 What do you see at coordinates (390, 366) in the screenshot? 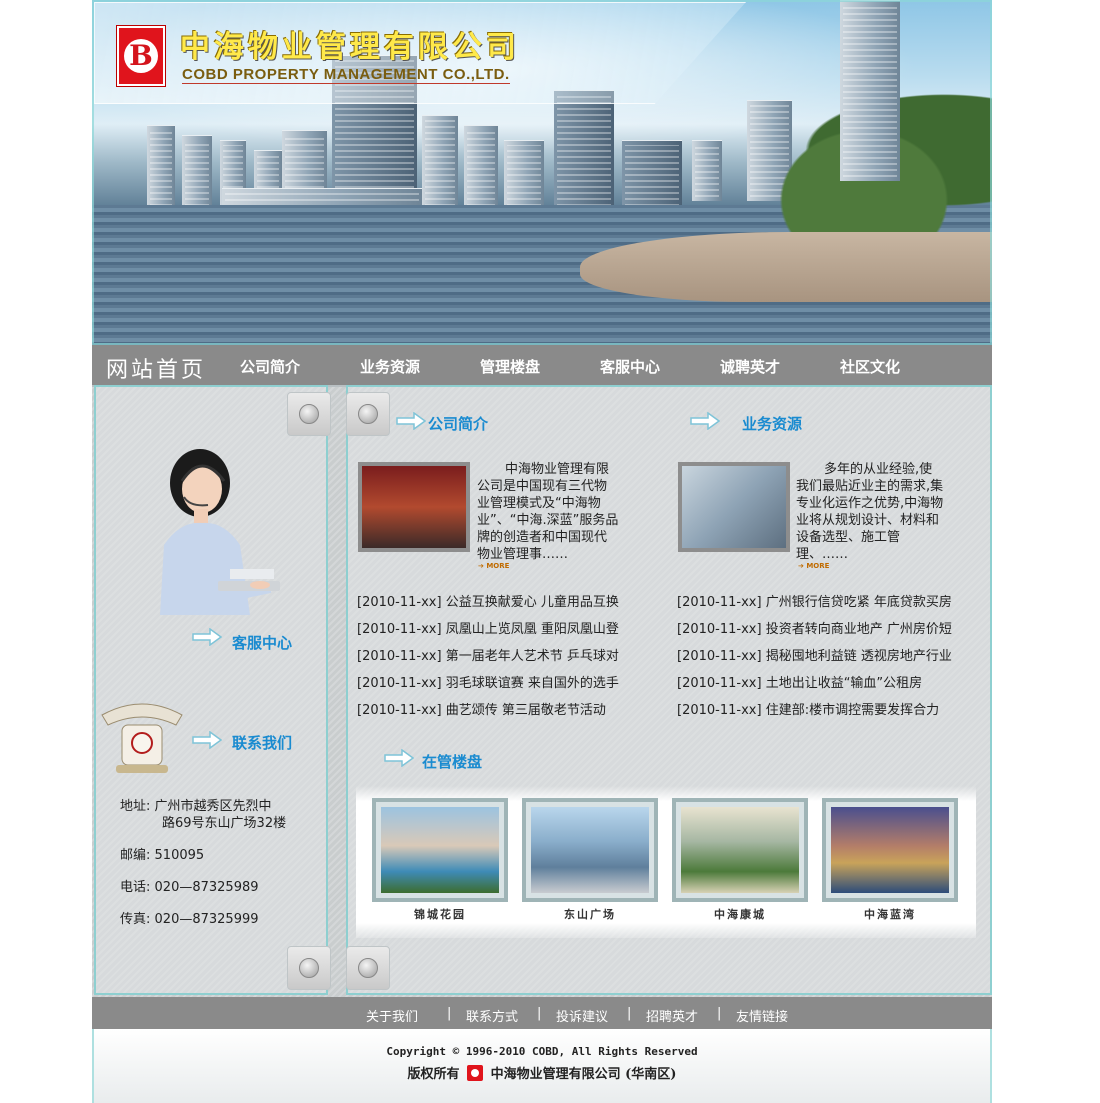
I see `nav-item-business: 业务资源` at bounding box center [390, 366].